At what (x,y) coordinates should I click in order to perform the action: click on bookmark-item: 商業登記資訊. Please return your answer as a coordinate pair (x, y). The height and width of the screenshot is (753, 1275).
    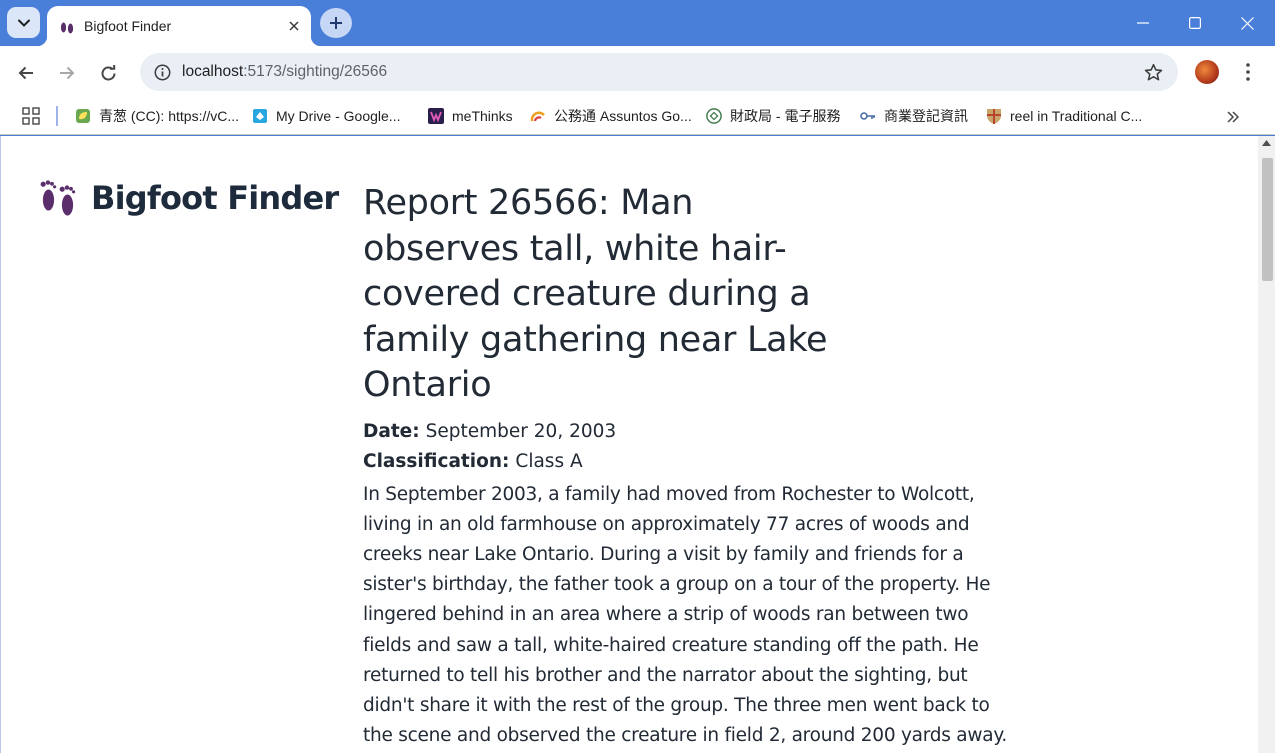
    Looking at the image, I should click on (914, 116).